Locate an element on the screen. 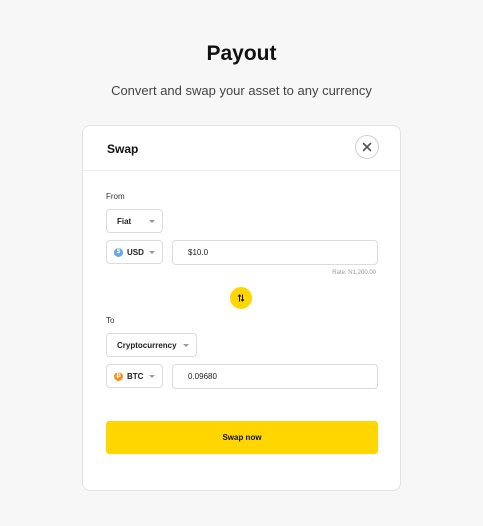  to-type-select: Cryptocurrency is located at coordinates (151, 345).